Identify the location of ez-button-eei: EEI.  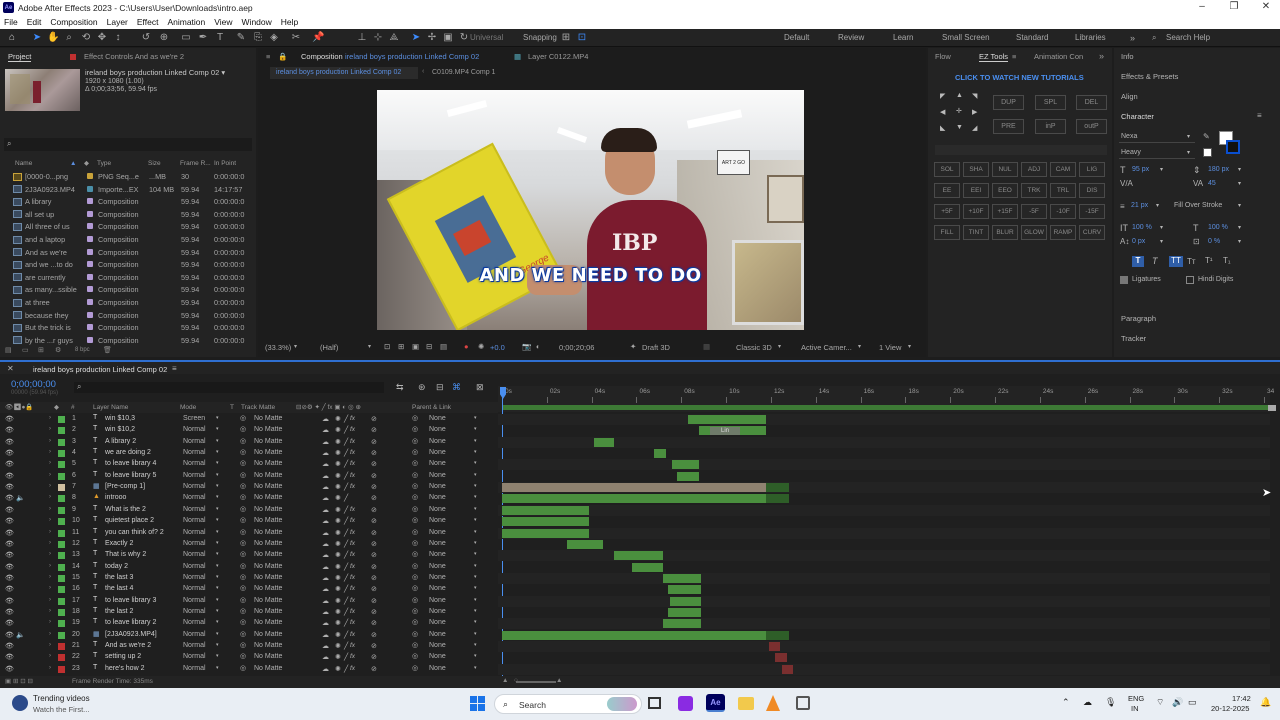
(976, 190).